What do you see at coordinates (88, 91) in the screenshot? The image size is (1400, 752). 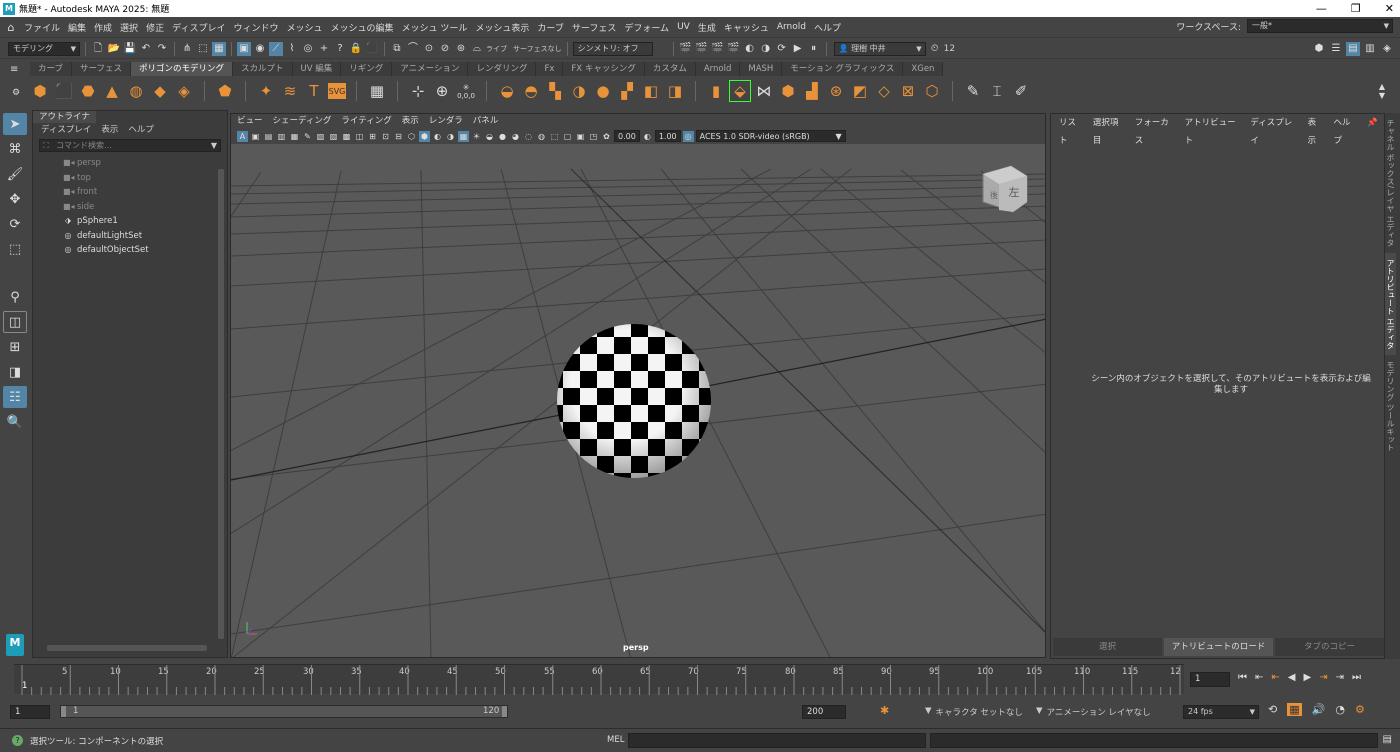 I see `poly-cylinder-icon: ⬣` at bounding box center [88, 91].